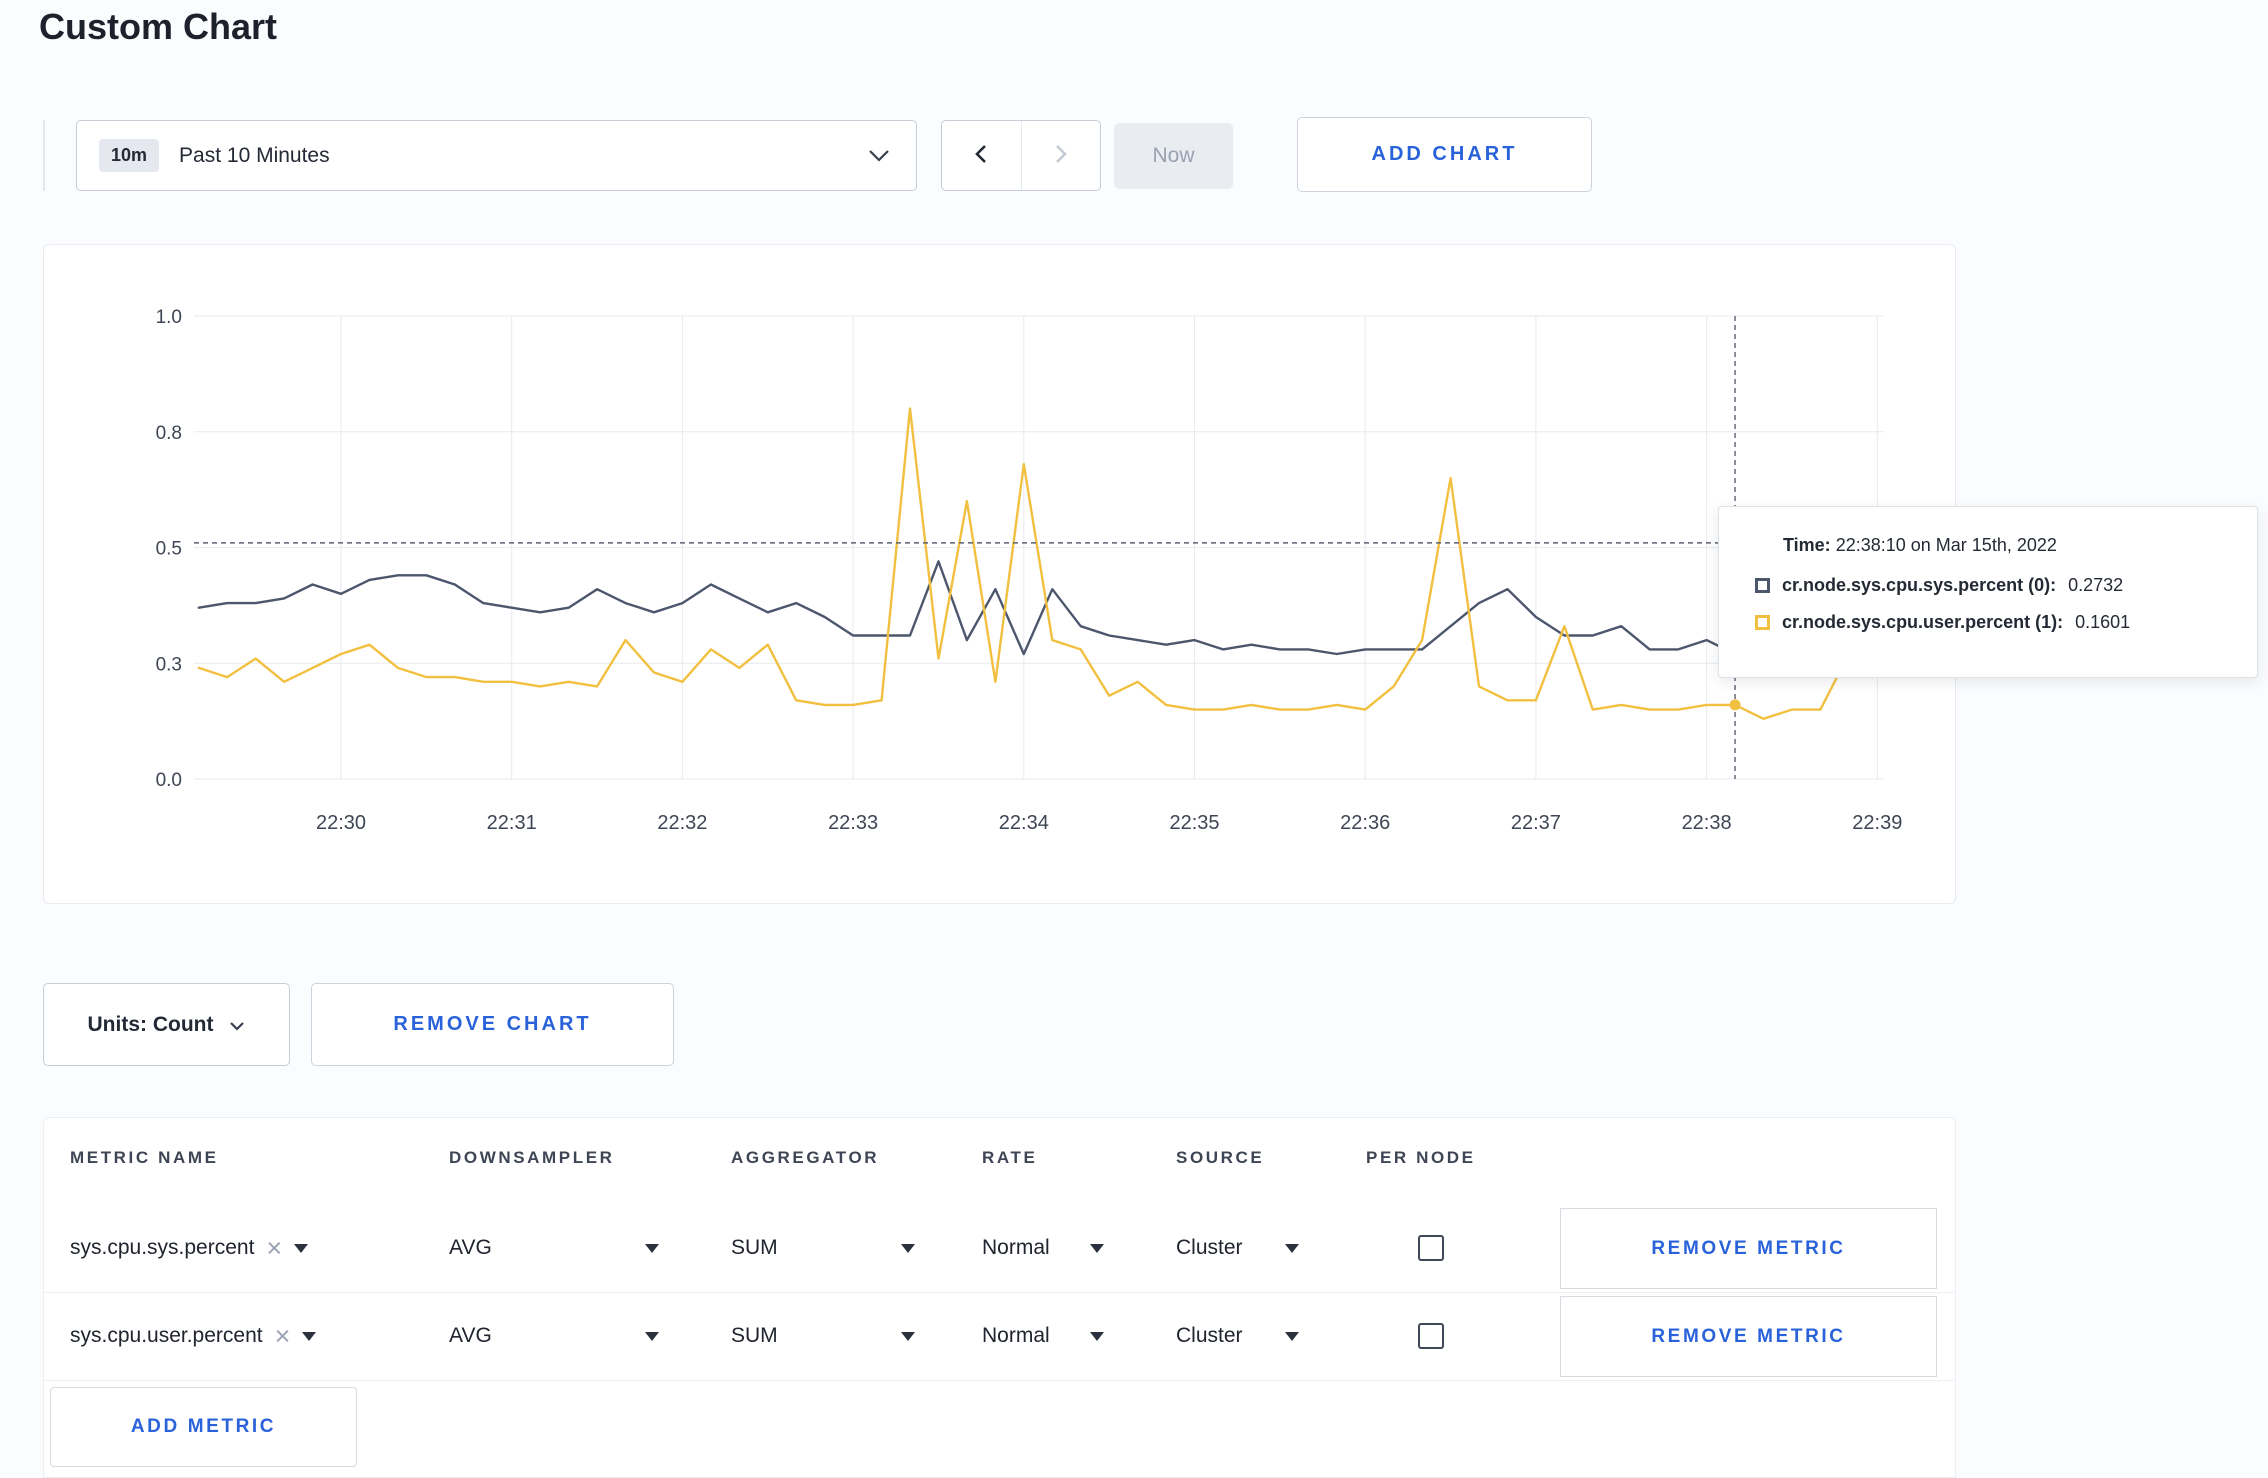 The width and height of the screenshot is (2268, 1478). I want to click on metric-name-value: sys.cpu.user.percent, so click(166, 1335).